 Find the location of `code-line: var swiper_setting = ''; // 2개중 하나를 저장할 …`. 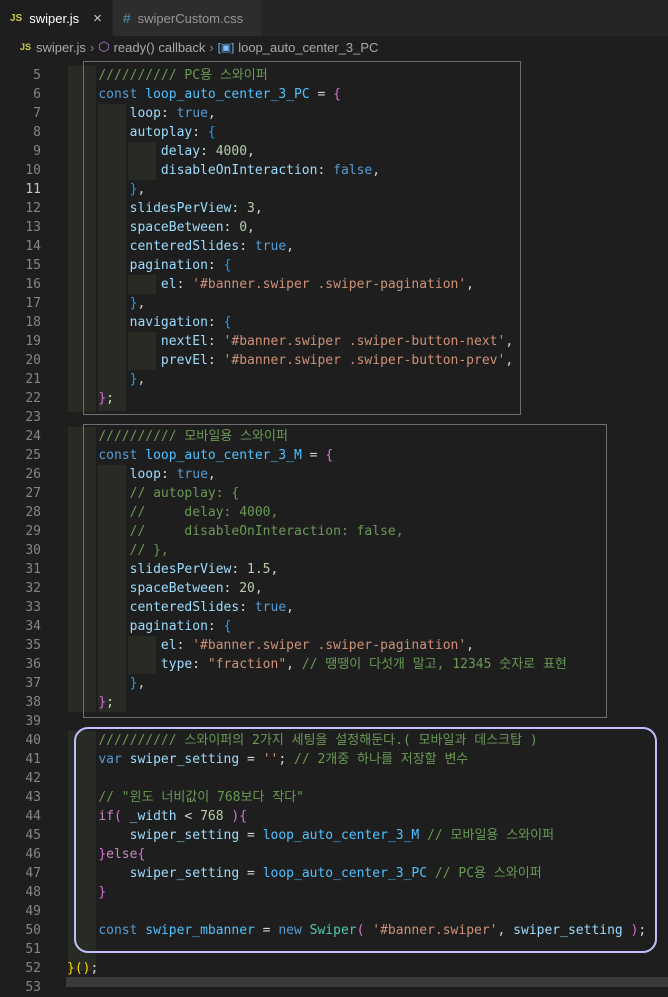

code-line: var swiper_setting = ''; // 2개중 하나를 저장할 … is located at coordinates (367, 759).